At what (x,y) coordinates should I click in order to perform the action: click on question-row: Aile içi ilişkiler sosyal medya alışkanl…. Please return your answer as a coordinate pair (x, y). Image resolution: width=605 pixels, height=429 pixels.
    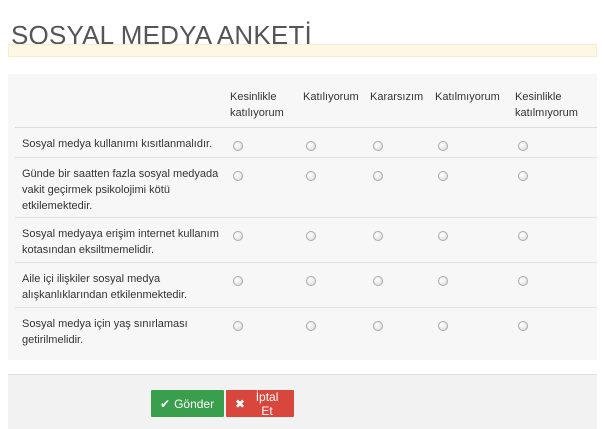
    Looking at the image, I should click on (306, 284).